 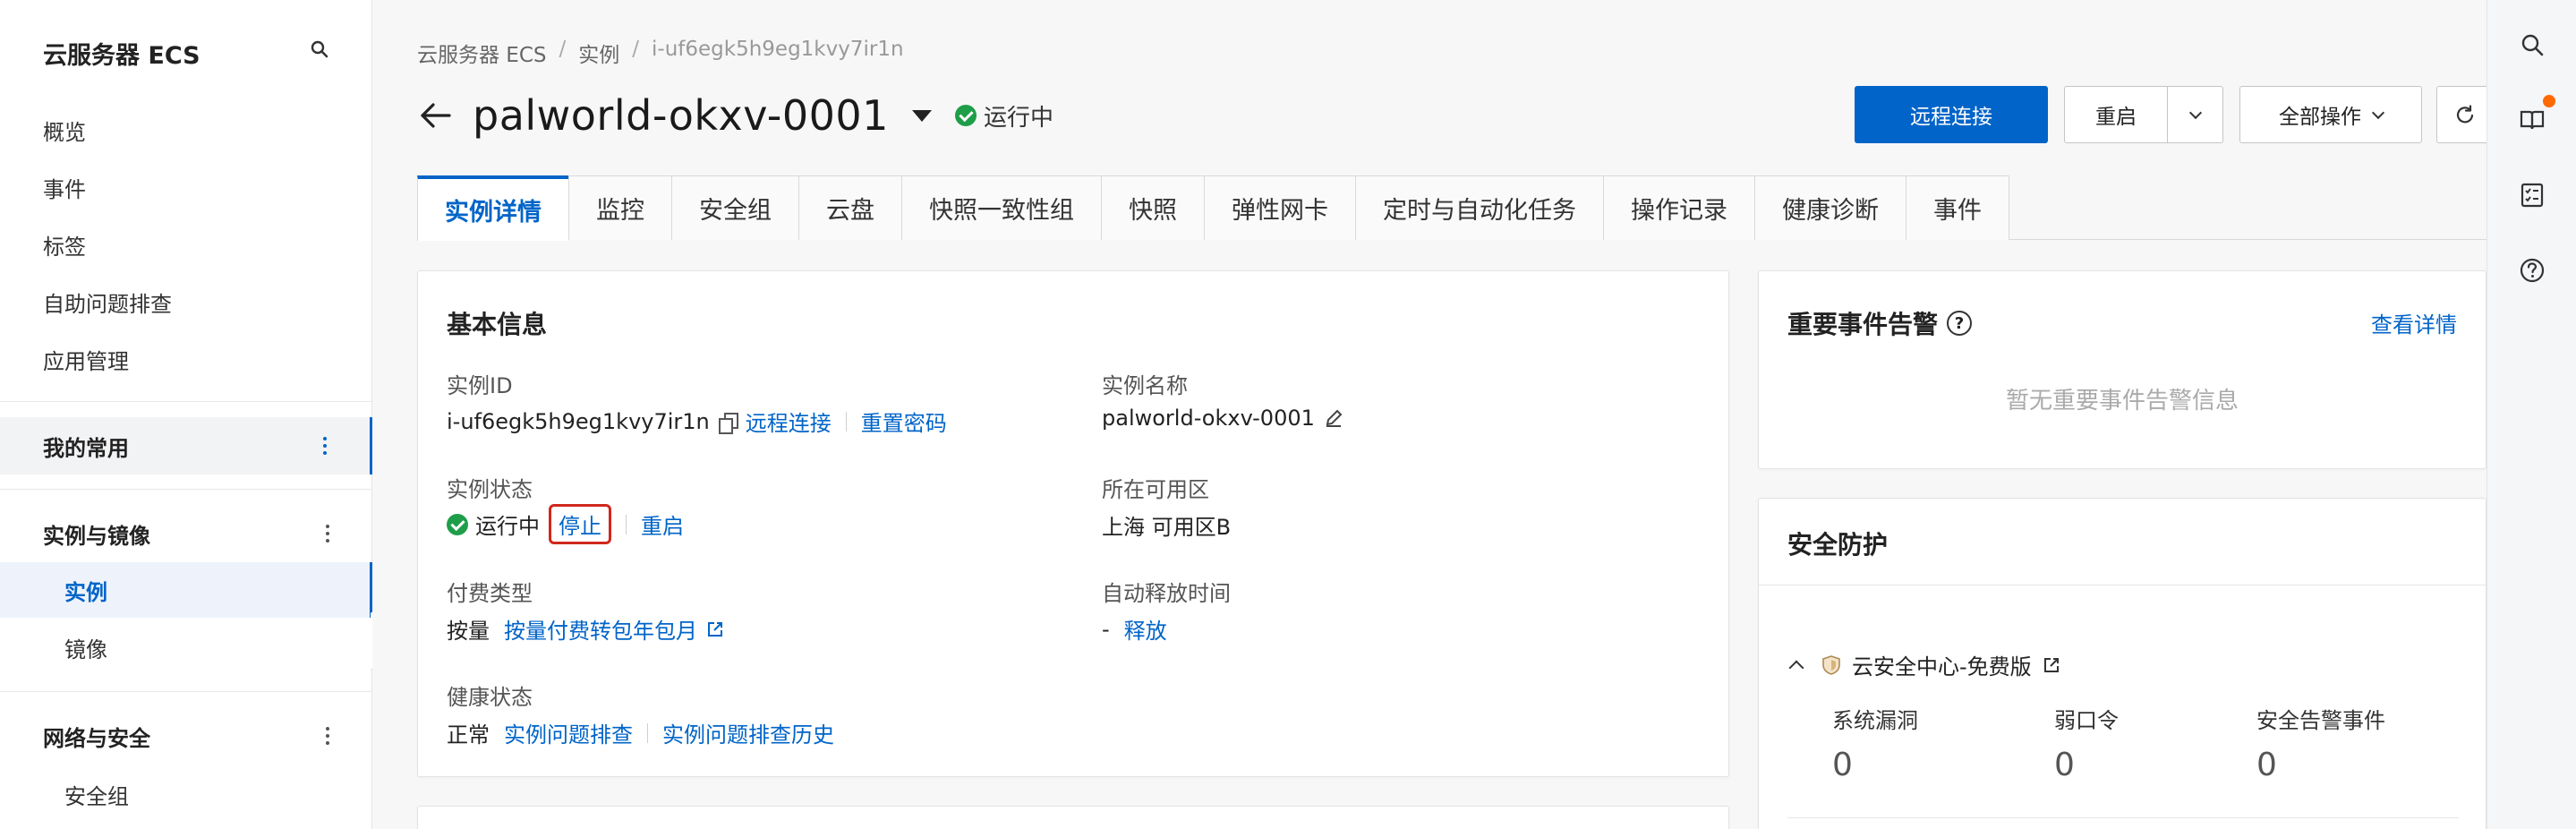 I want to click on alerts-title-row: 重要事件告警 ?, so click(x=1880, y=323).